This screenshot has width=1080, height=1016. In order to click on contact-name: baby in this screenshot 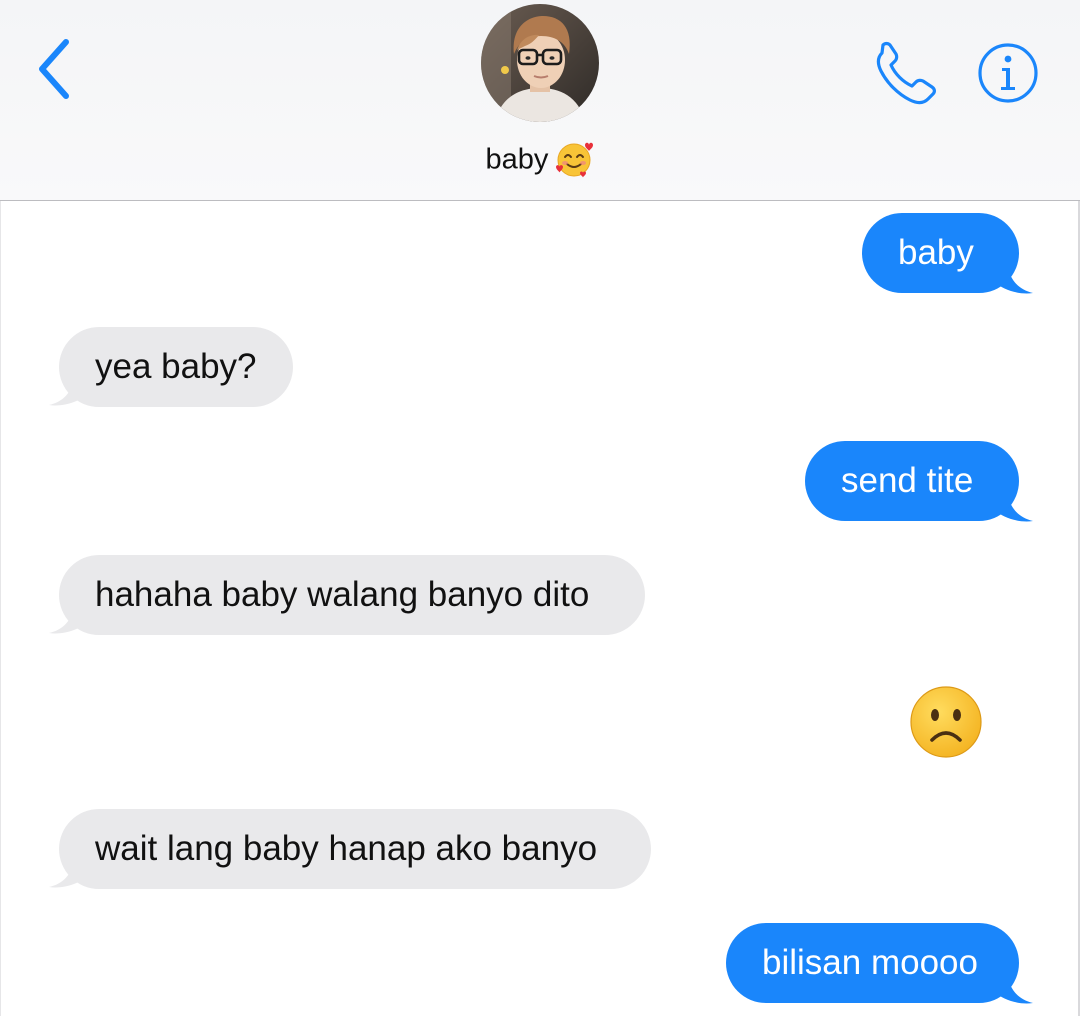, I will do `click(517, 159)`.